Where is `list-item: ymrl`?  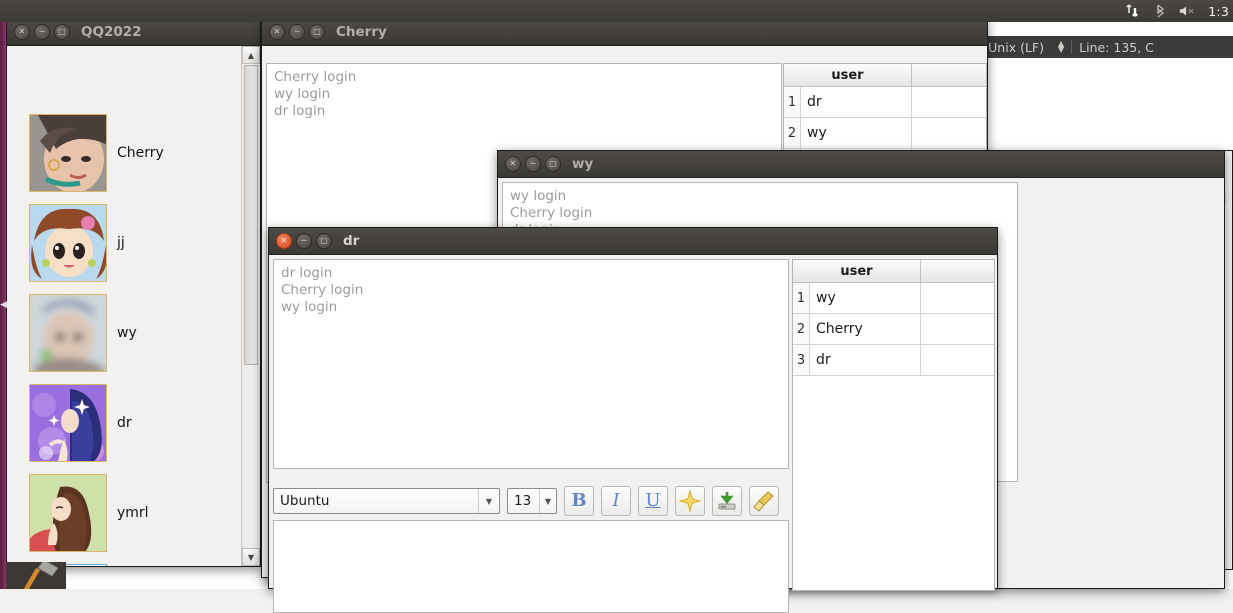
list-item: ymrl is located at coordinates (89, 513).